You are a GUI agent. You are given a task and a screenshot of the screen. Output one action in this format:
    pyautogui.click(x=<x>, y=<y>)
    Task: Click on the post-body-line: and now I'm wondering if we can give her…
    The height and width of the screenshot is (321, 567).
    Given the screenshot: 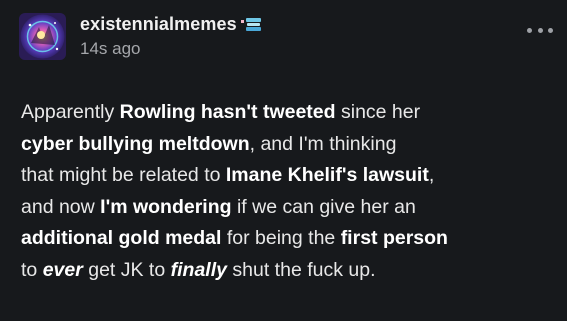 What is the action you would take?
    pyautogui.click(x=286, y=208)
    